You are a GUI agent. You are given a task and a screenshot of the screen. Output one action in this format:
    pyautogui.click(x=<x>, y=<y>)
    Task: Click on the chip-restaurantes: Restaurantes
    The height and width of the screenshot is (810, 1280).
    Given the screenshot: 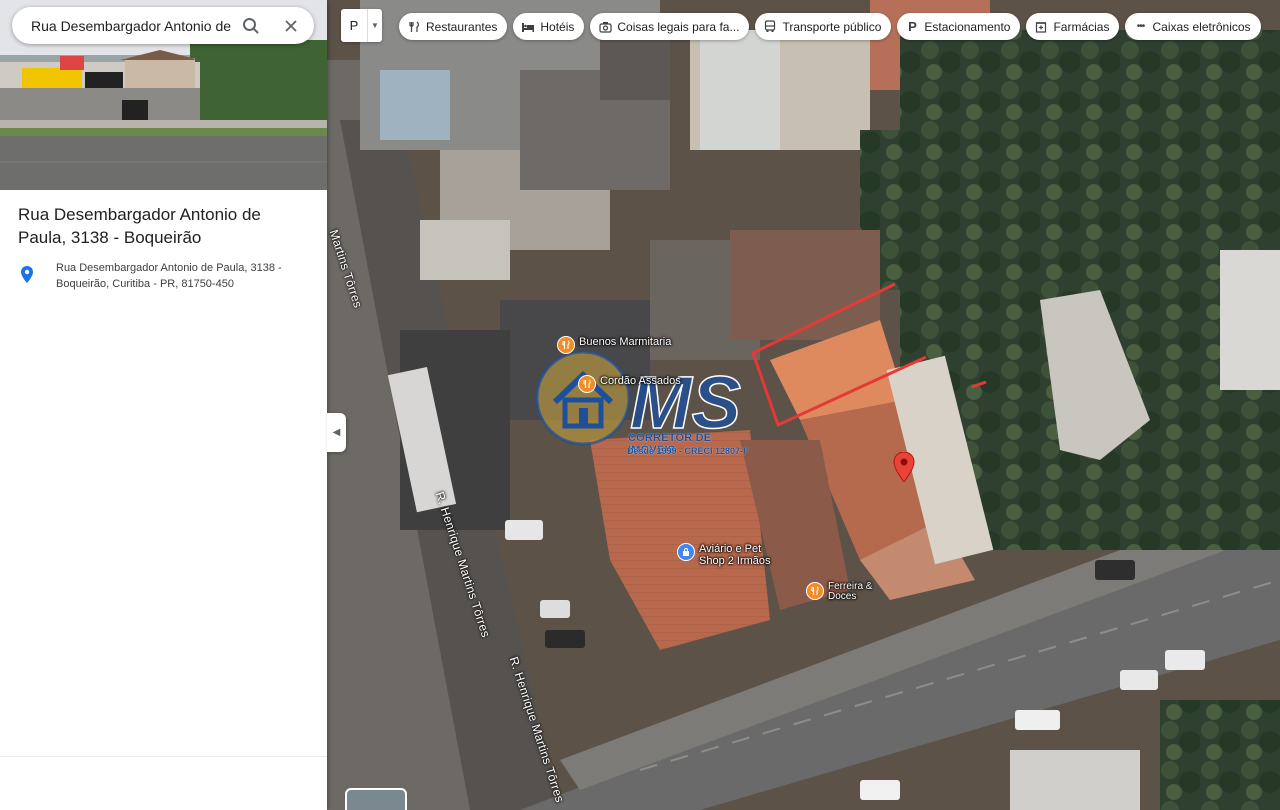 What is the action you would take?
    pyautogui.click(x=453, y=26)
    